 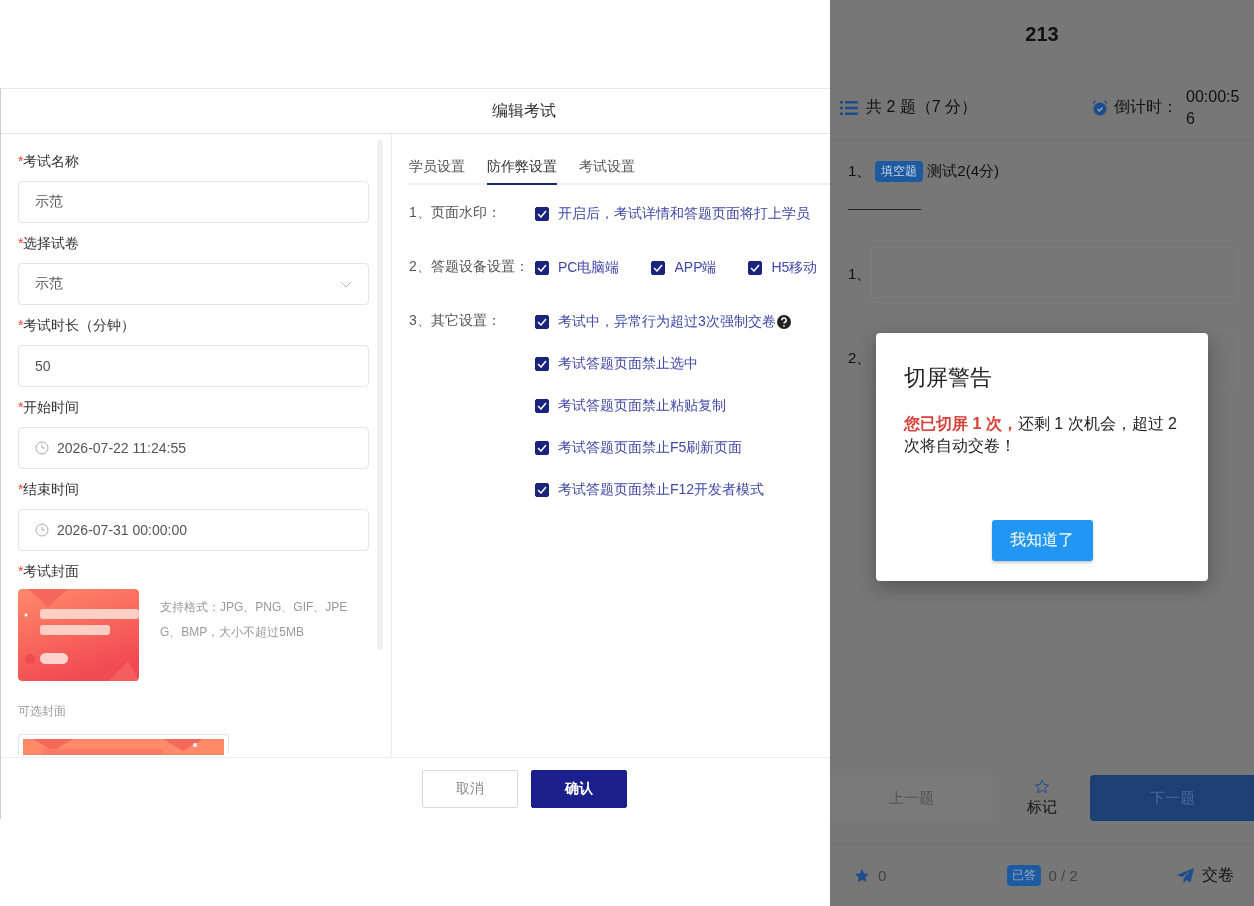 I want to click on send-icon, so click(x=1185, y=875).